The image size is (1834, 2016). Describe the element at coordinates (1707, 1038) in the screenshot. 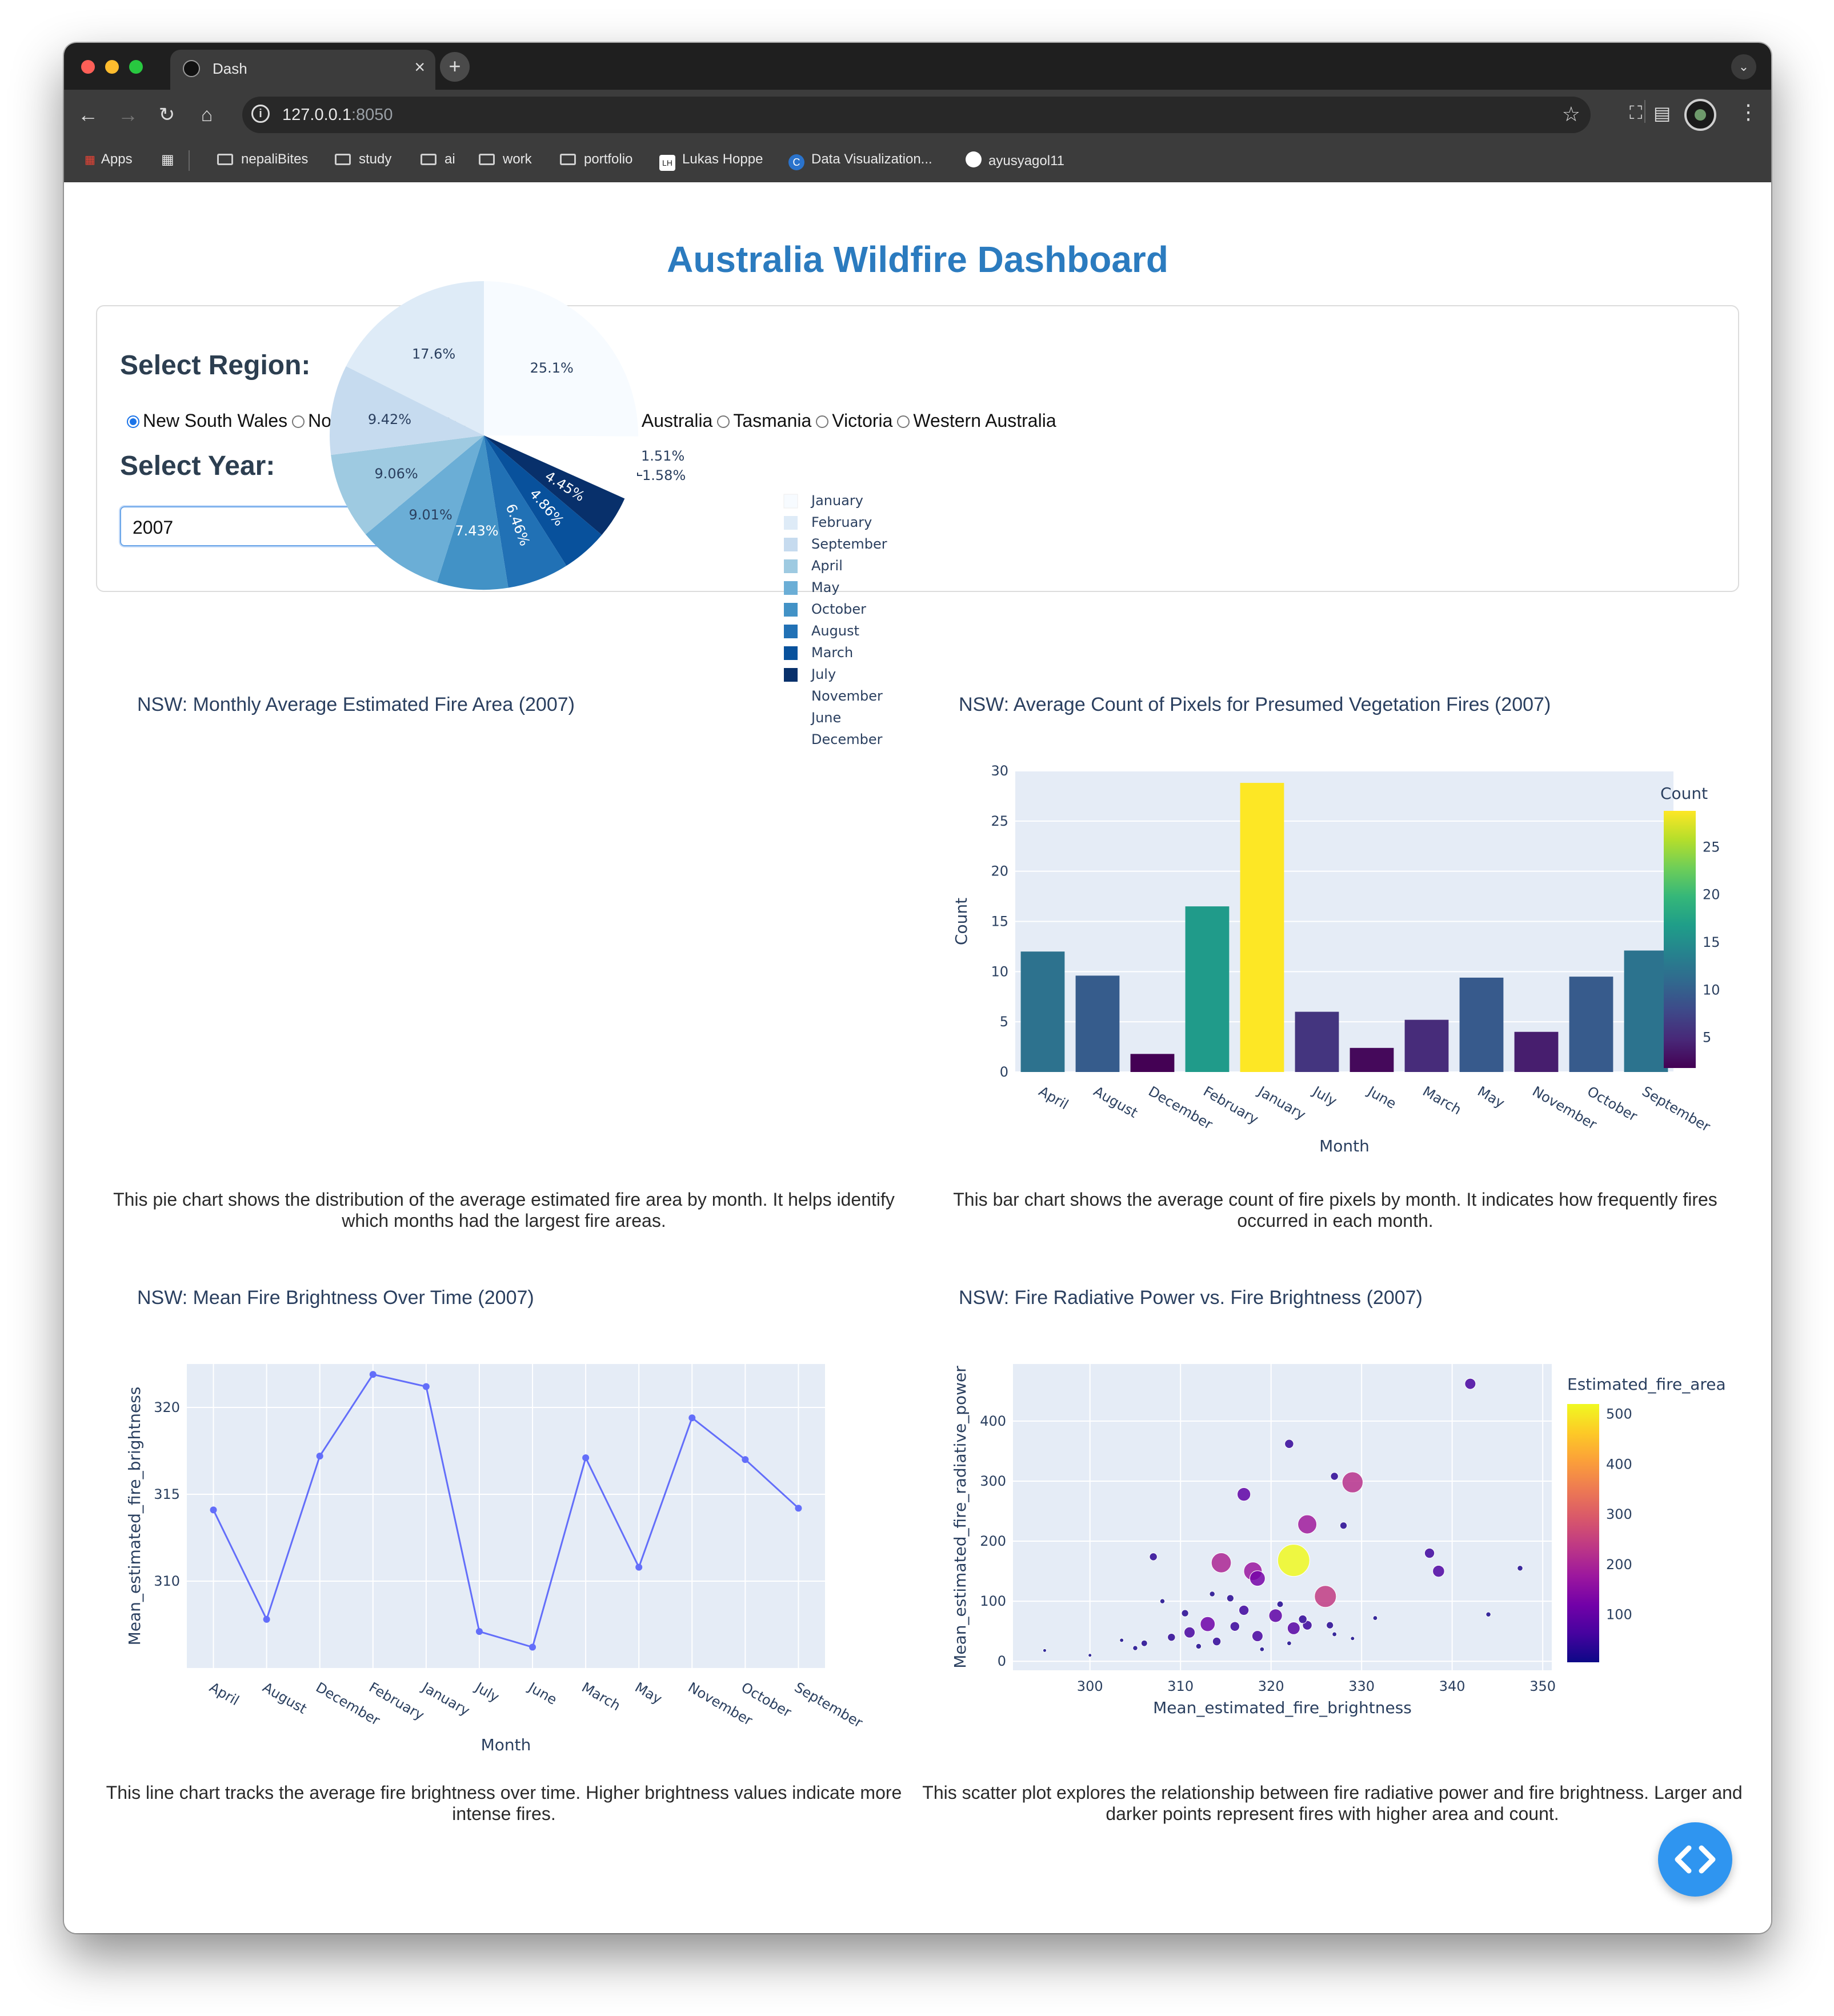

I see `colorbar-tick-label: 5` at that location.